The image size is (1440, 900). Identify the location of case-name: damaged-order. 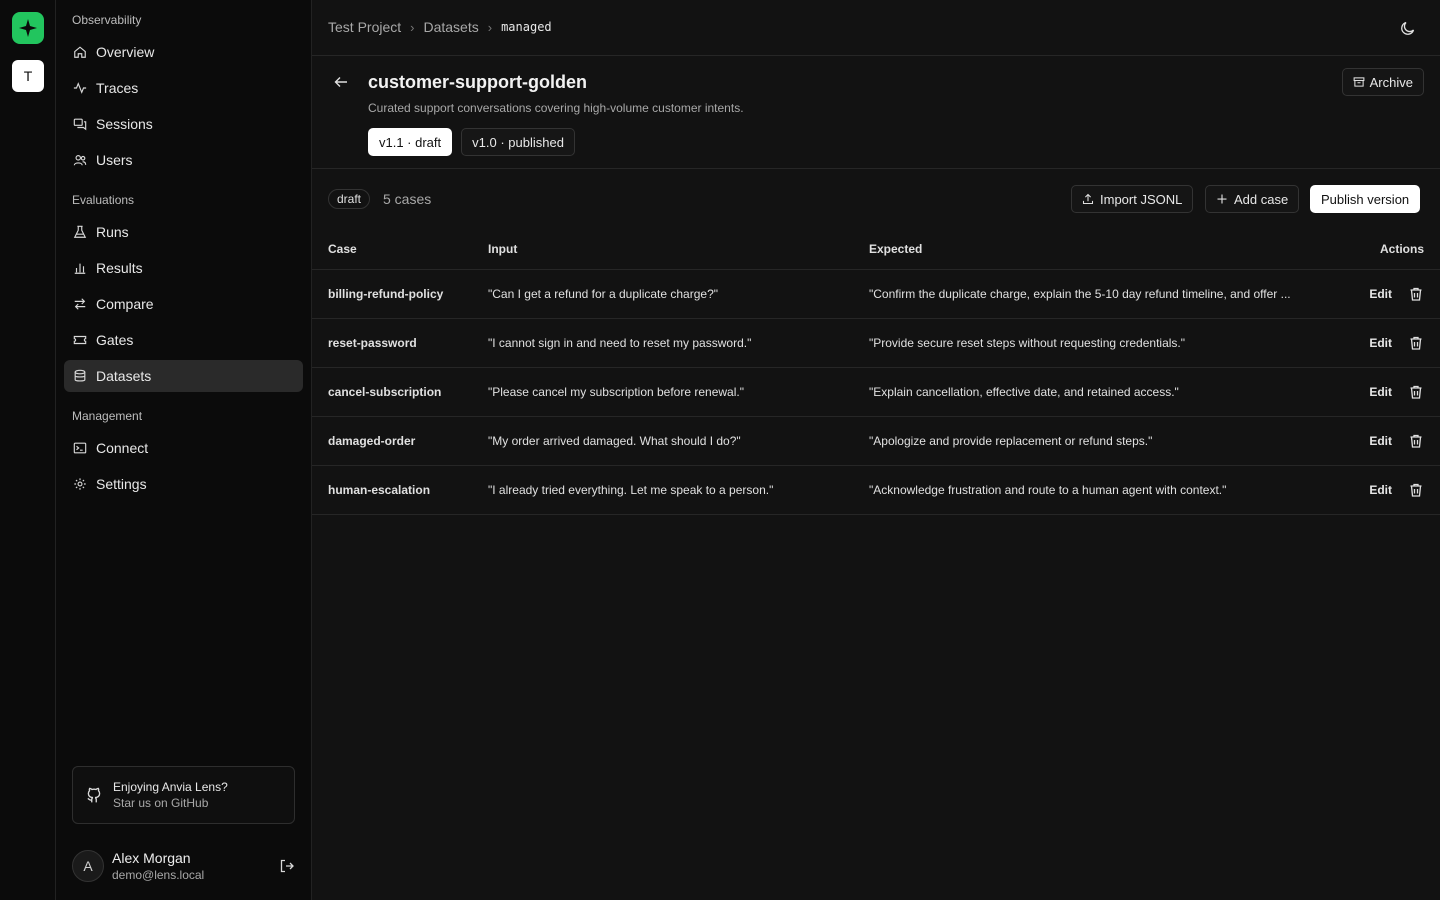
(400, 441).